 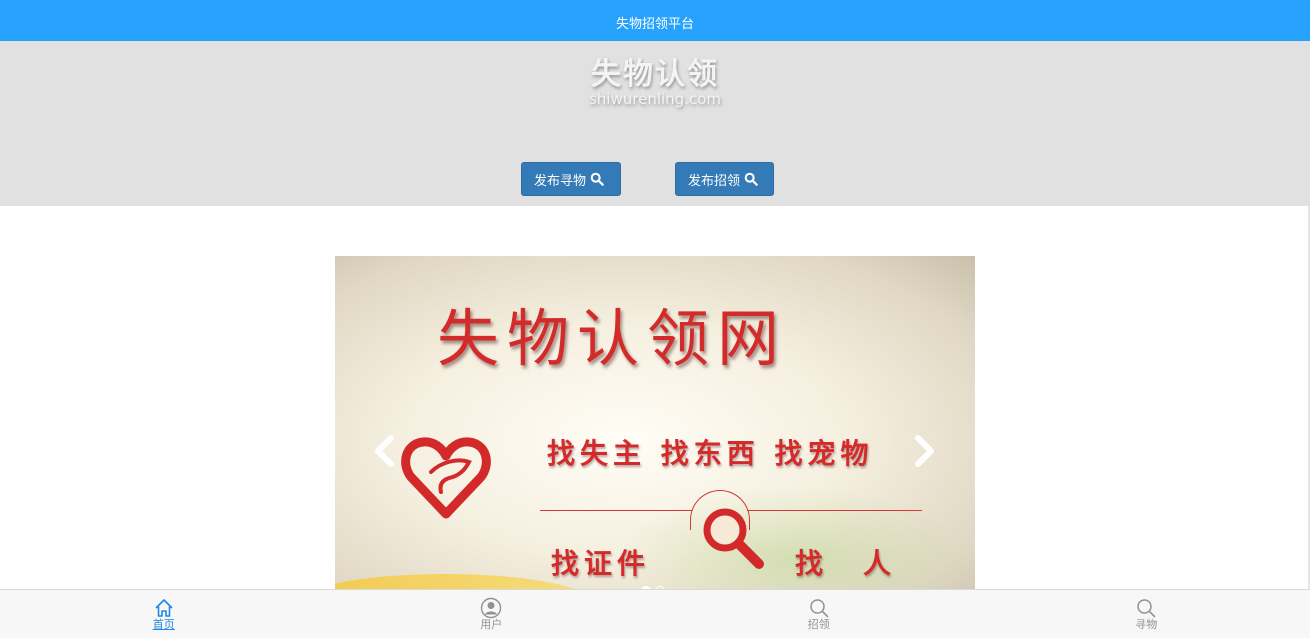 What do you see at coordinates (1146, 624) in the screenshot?
I see `tab-lost-label: 寻物` at bounding box center [1146, 624].